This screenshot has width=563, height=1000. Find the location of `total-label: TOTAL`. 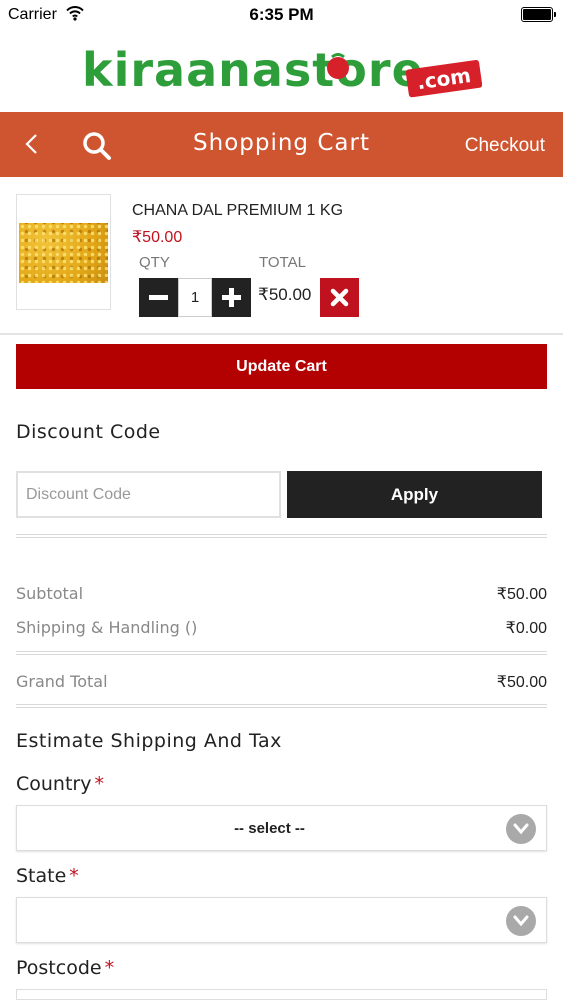

total-label: TOTAL is located at coordinates (282, 262).